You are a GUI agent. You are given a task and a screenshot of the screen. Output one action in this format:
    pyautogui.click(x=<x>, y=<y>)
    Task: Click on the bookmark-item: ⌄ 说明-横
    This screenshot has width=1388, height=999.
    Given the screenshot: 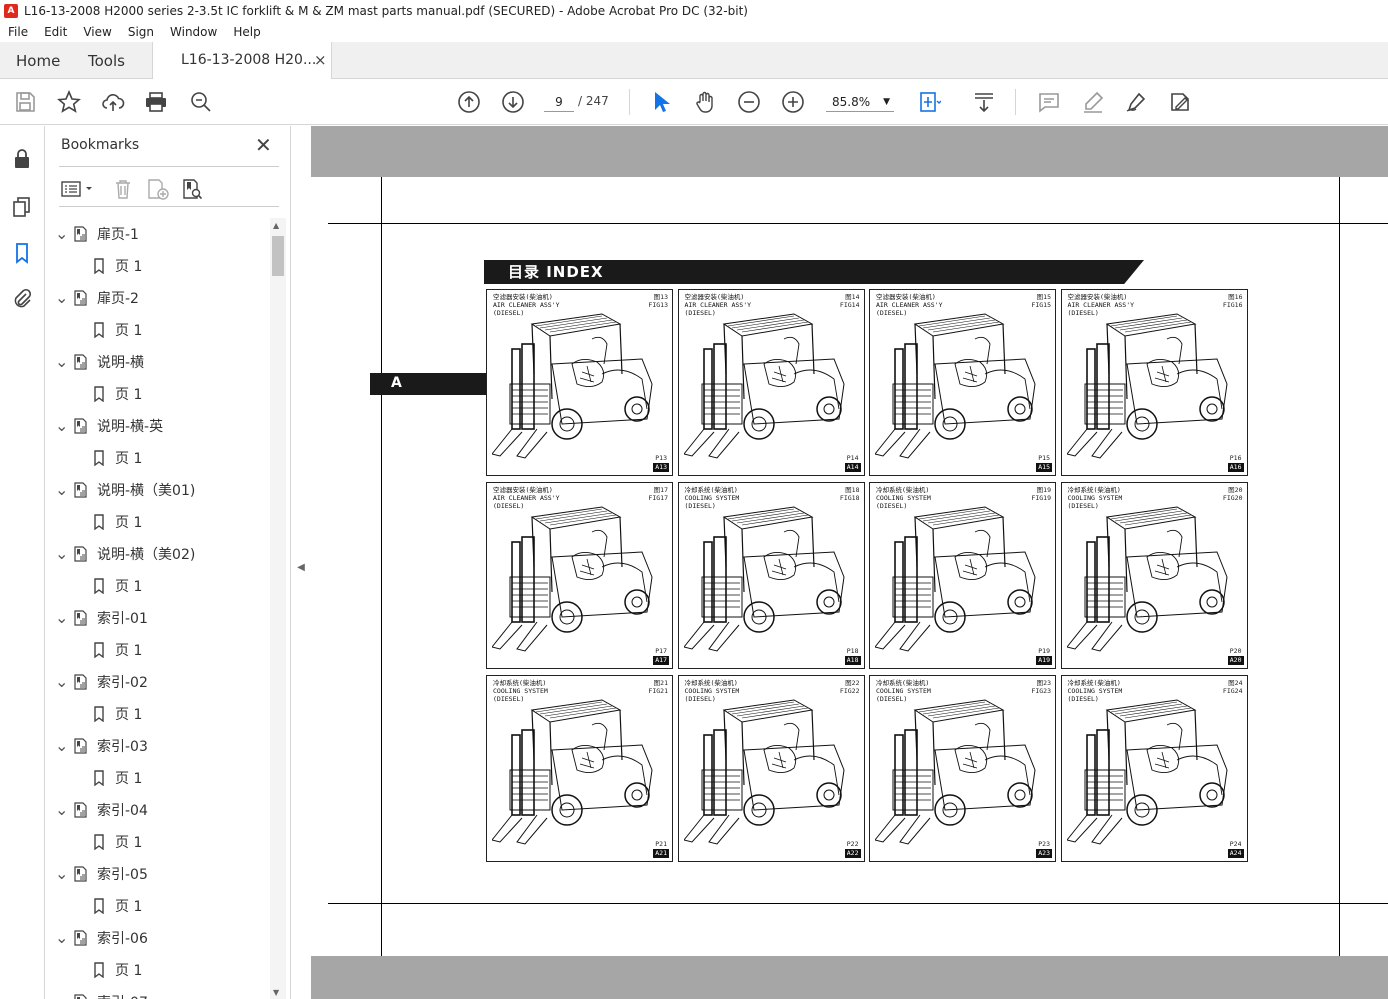 What is the action you would take?
    pyautogui.click(x=99, y=362)
    